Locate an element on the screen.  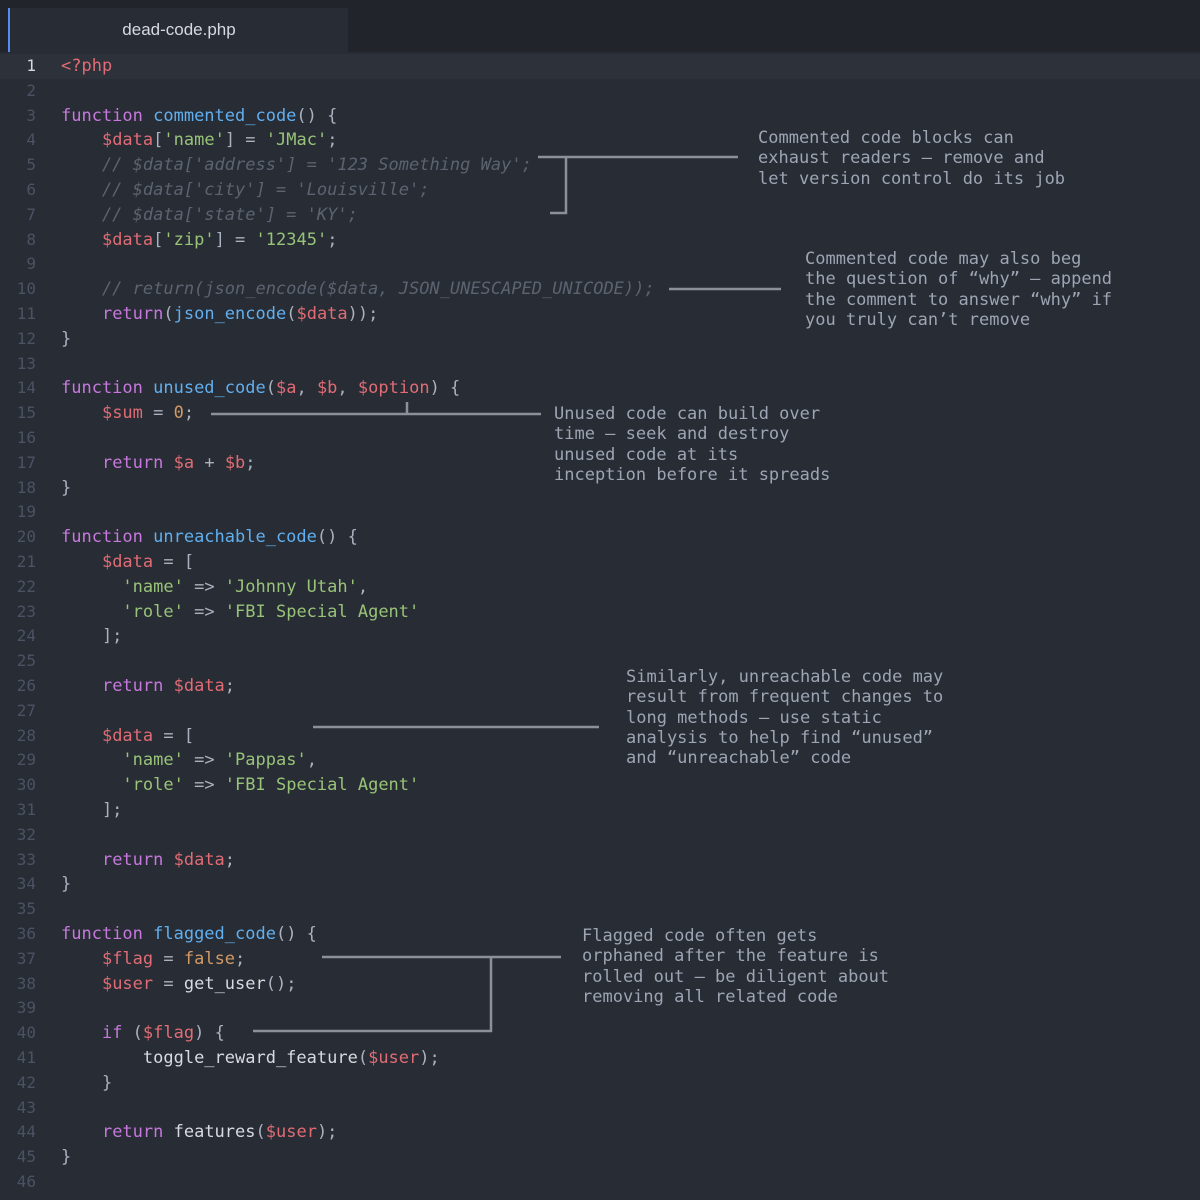
code-line: 28 $data = [ is located at coordinates (600, 736).